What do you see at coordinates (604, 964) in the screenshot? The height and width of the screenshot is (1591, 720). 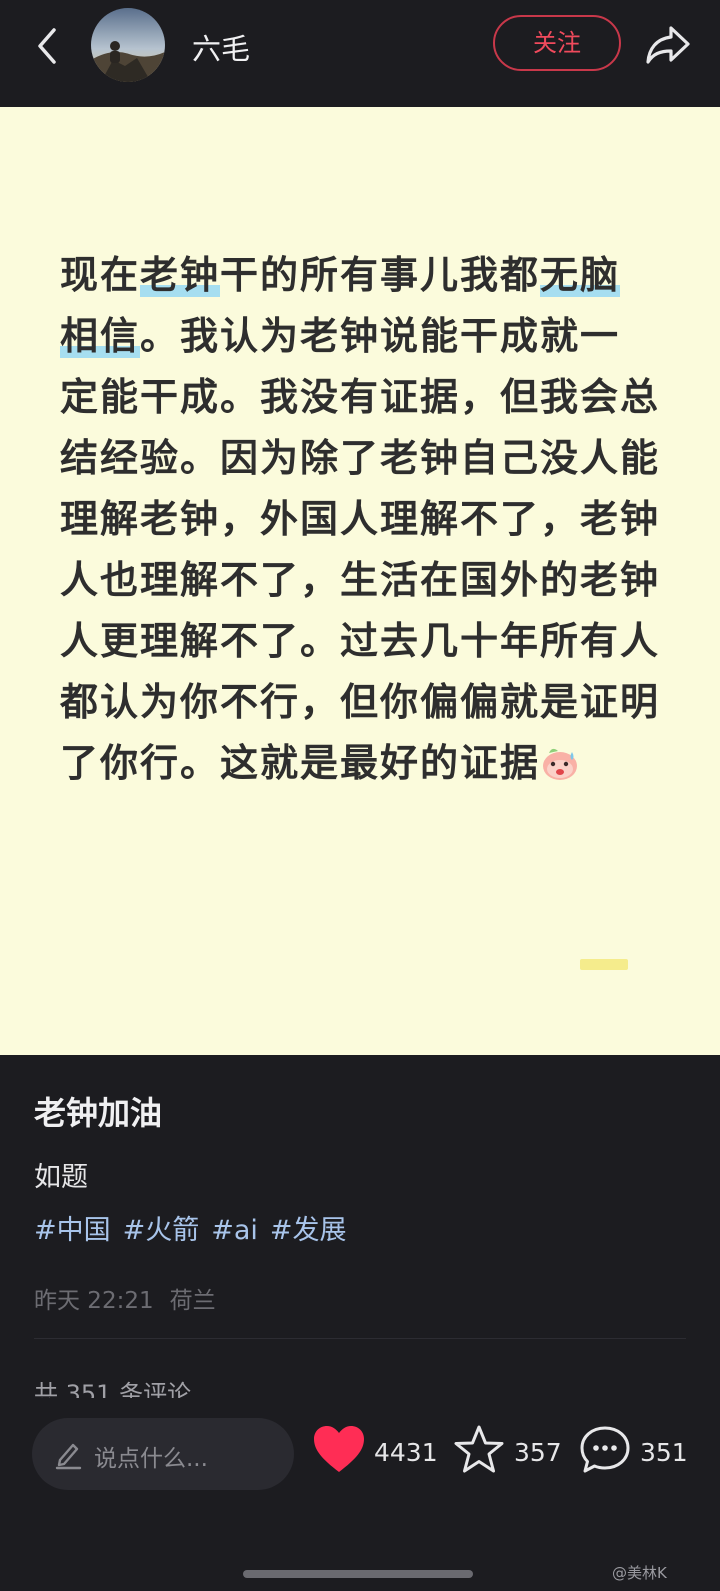 I see `decorative-mark` at bounding box center [604, 964].